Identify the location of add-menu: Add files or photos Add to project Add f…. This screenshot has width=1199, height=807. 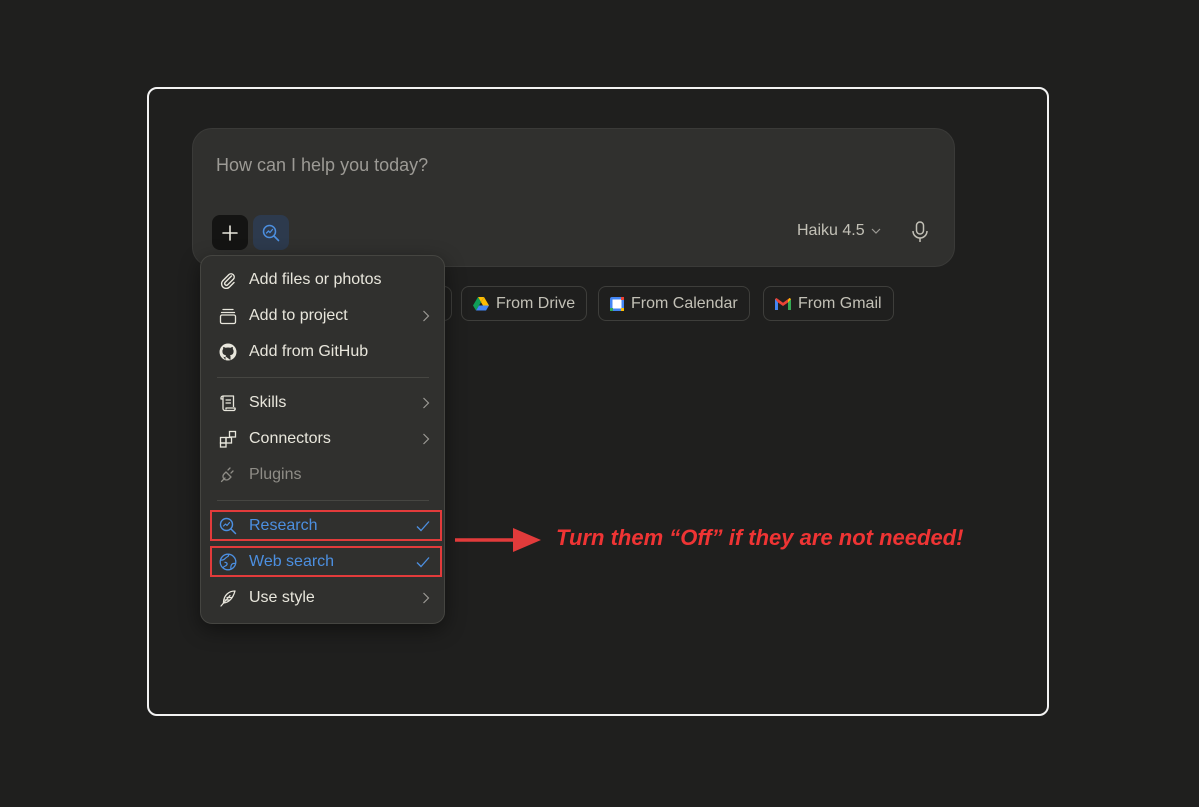
(322, 439).